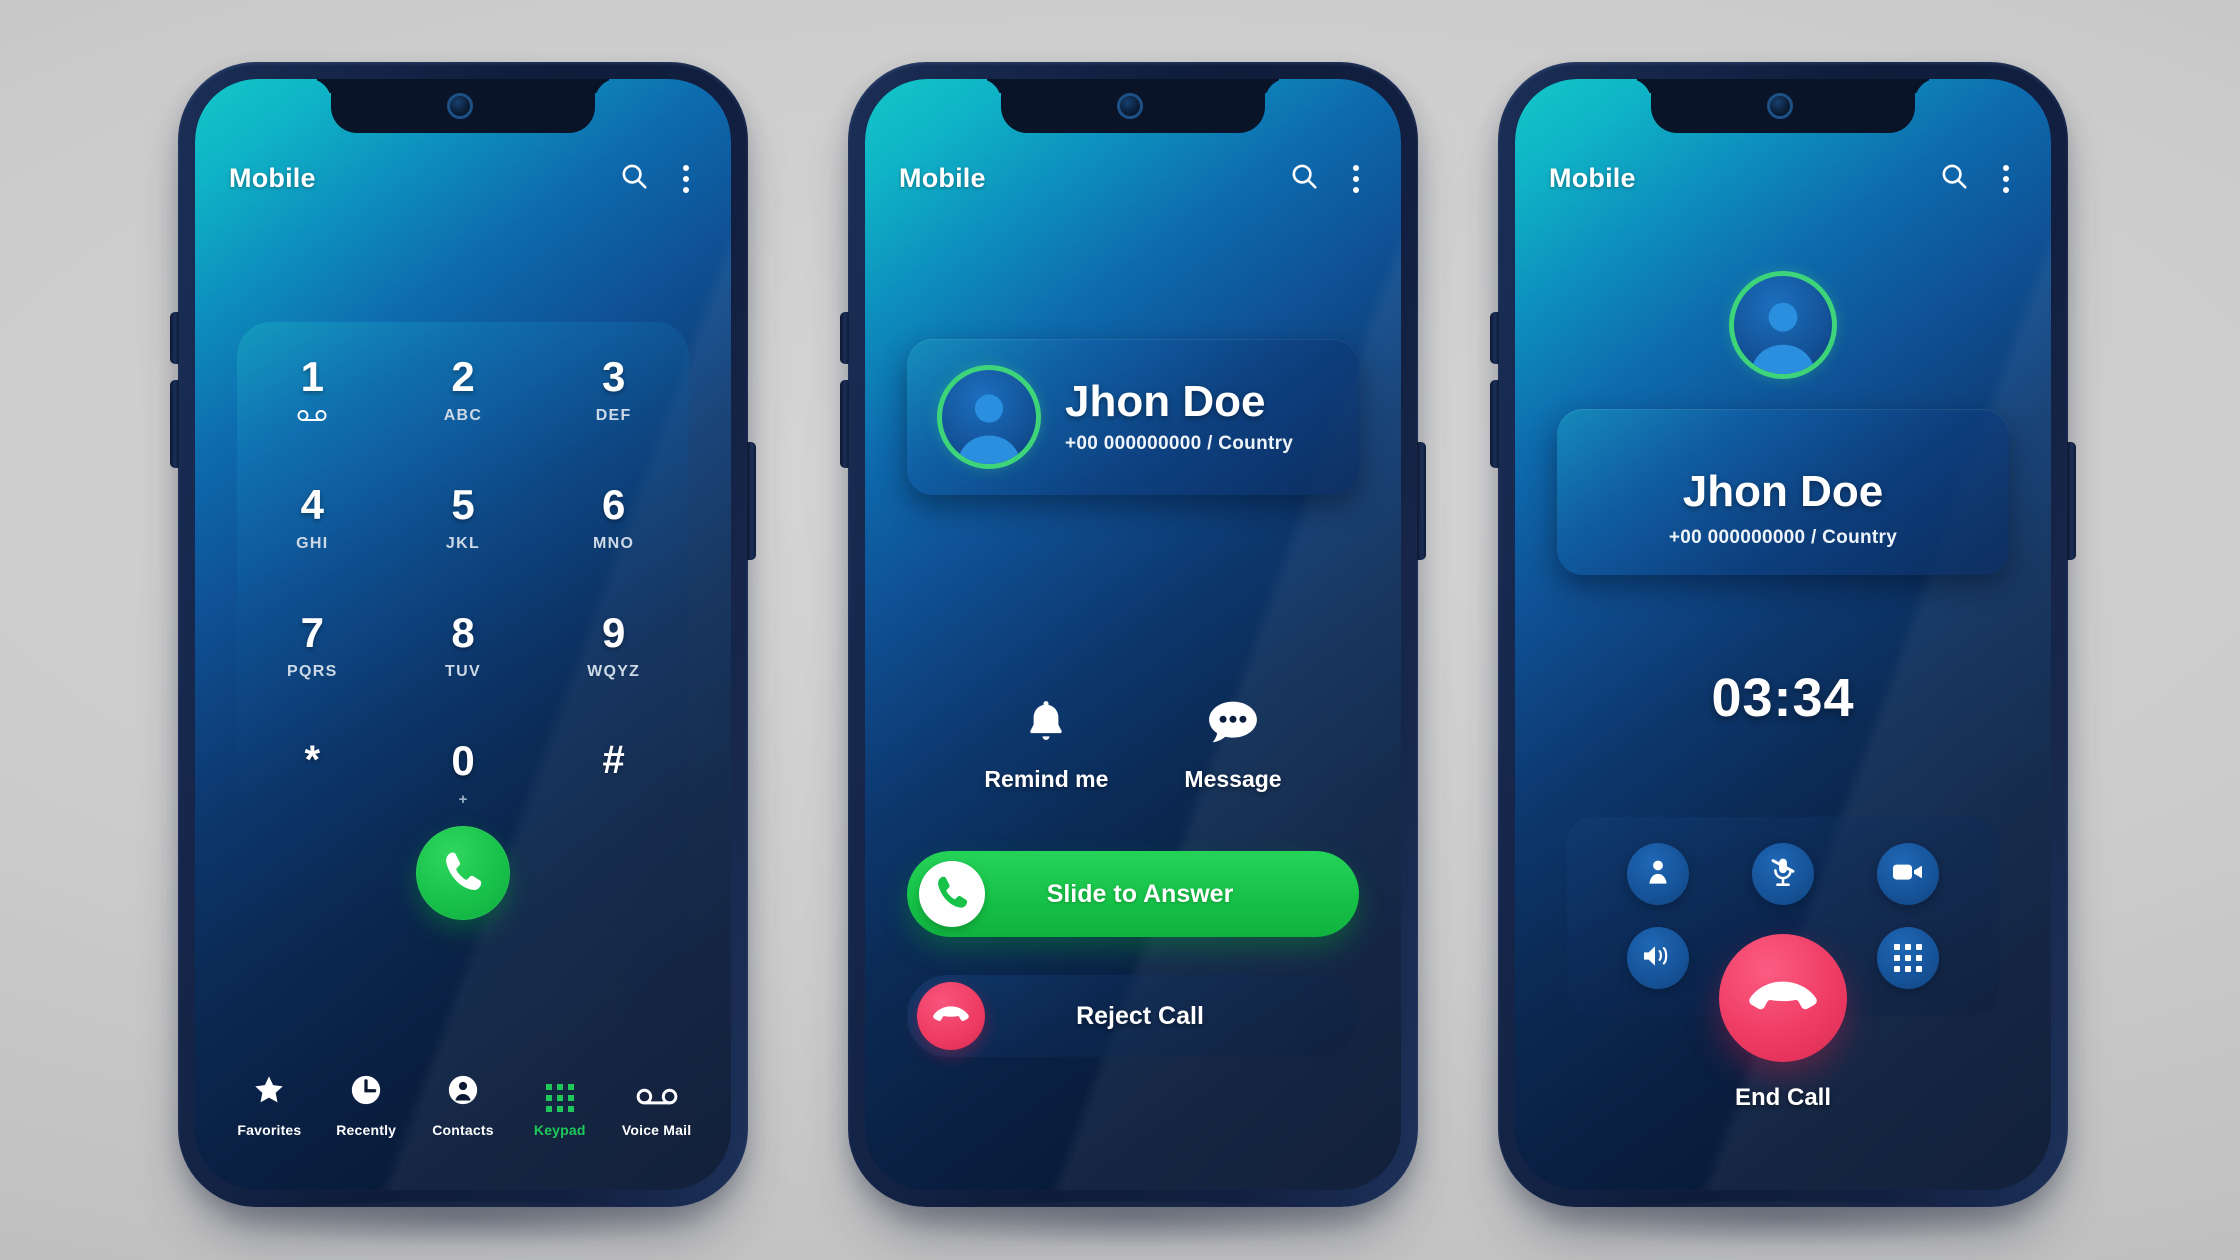 This screenshot has width=2240, height=1260. What do you see at coordinates (463, 660) in the screenshot?
I see `dial-key-8: 8 TUV` at bounding box center [463, 660].